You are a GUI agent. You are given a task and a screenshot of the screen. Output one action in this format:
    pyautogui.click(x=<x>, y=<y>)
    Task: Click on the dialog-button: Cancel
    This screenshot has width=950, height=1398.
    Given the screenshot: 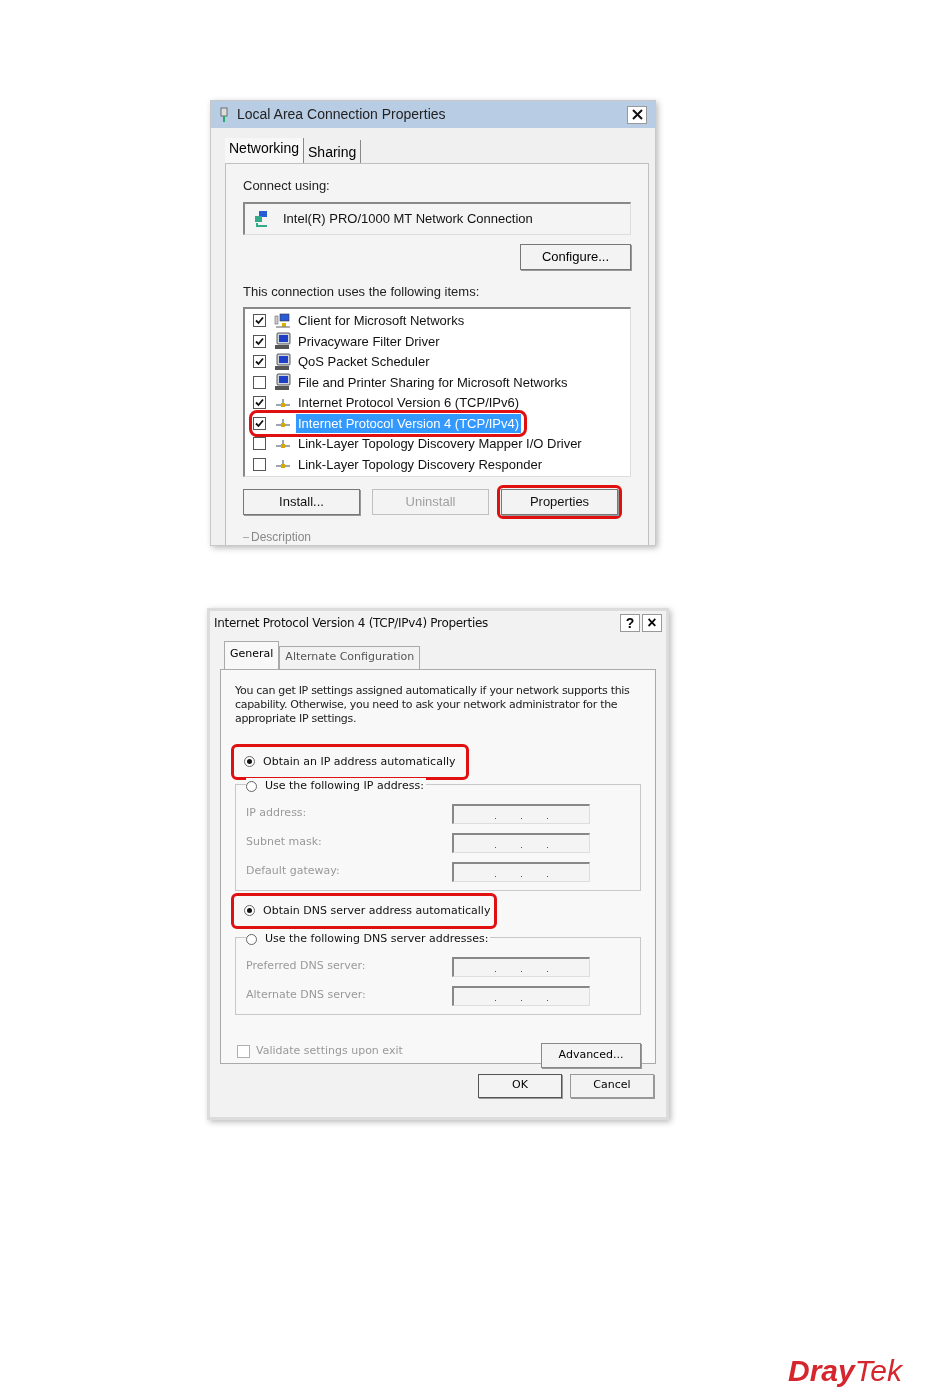 What is the action you would take?
    pyautogui.click(x=612, y=1085)
    